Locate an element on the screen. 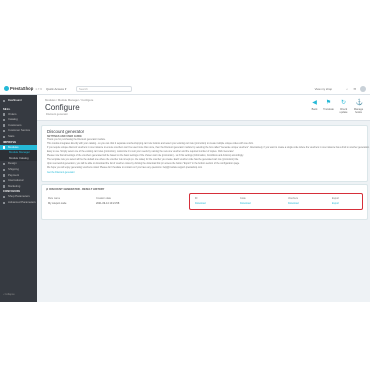  export-link: Export is located at coordinates (335, 203).